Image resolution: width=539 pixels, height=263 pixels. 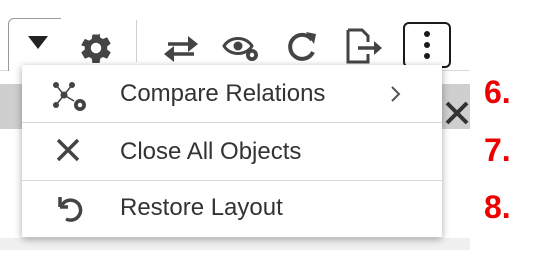 I want to click on background-strip, so click(x=235, y=244).